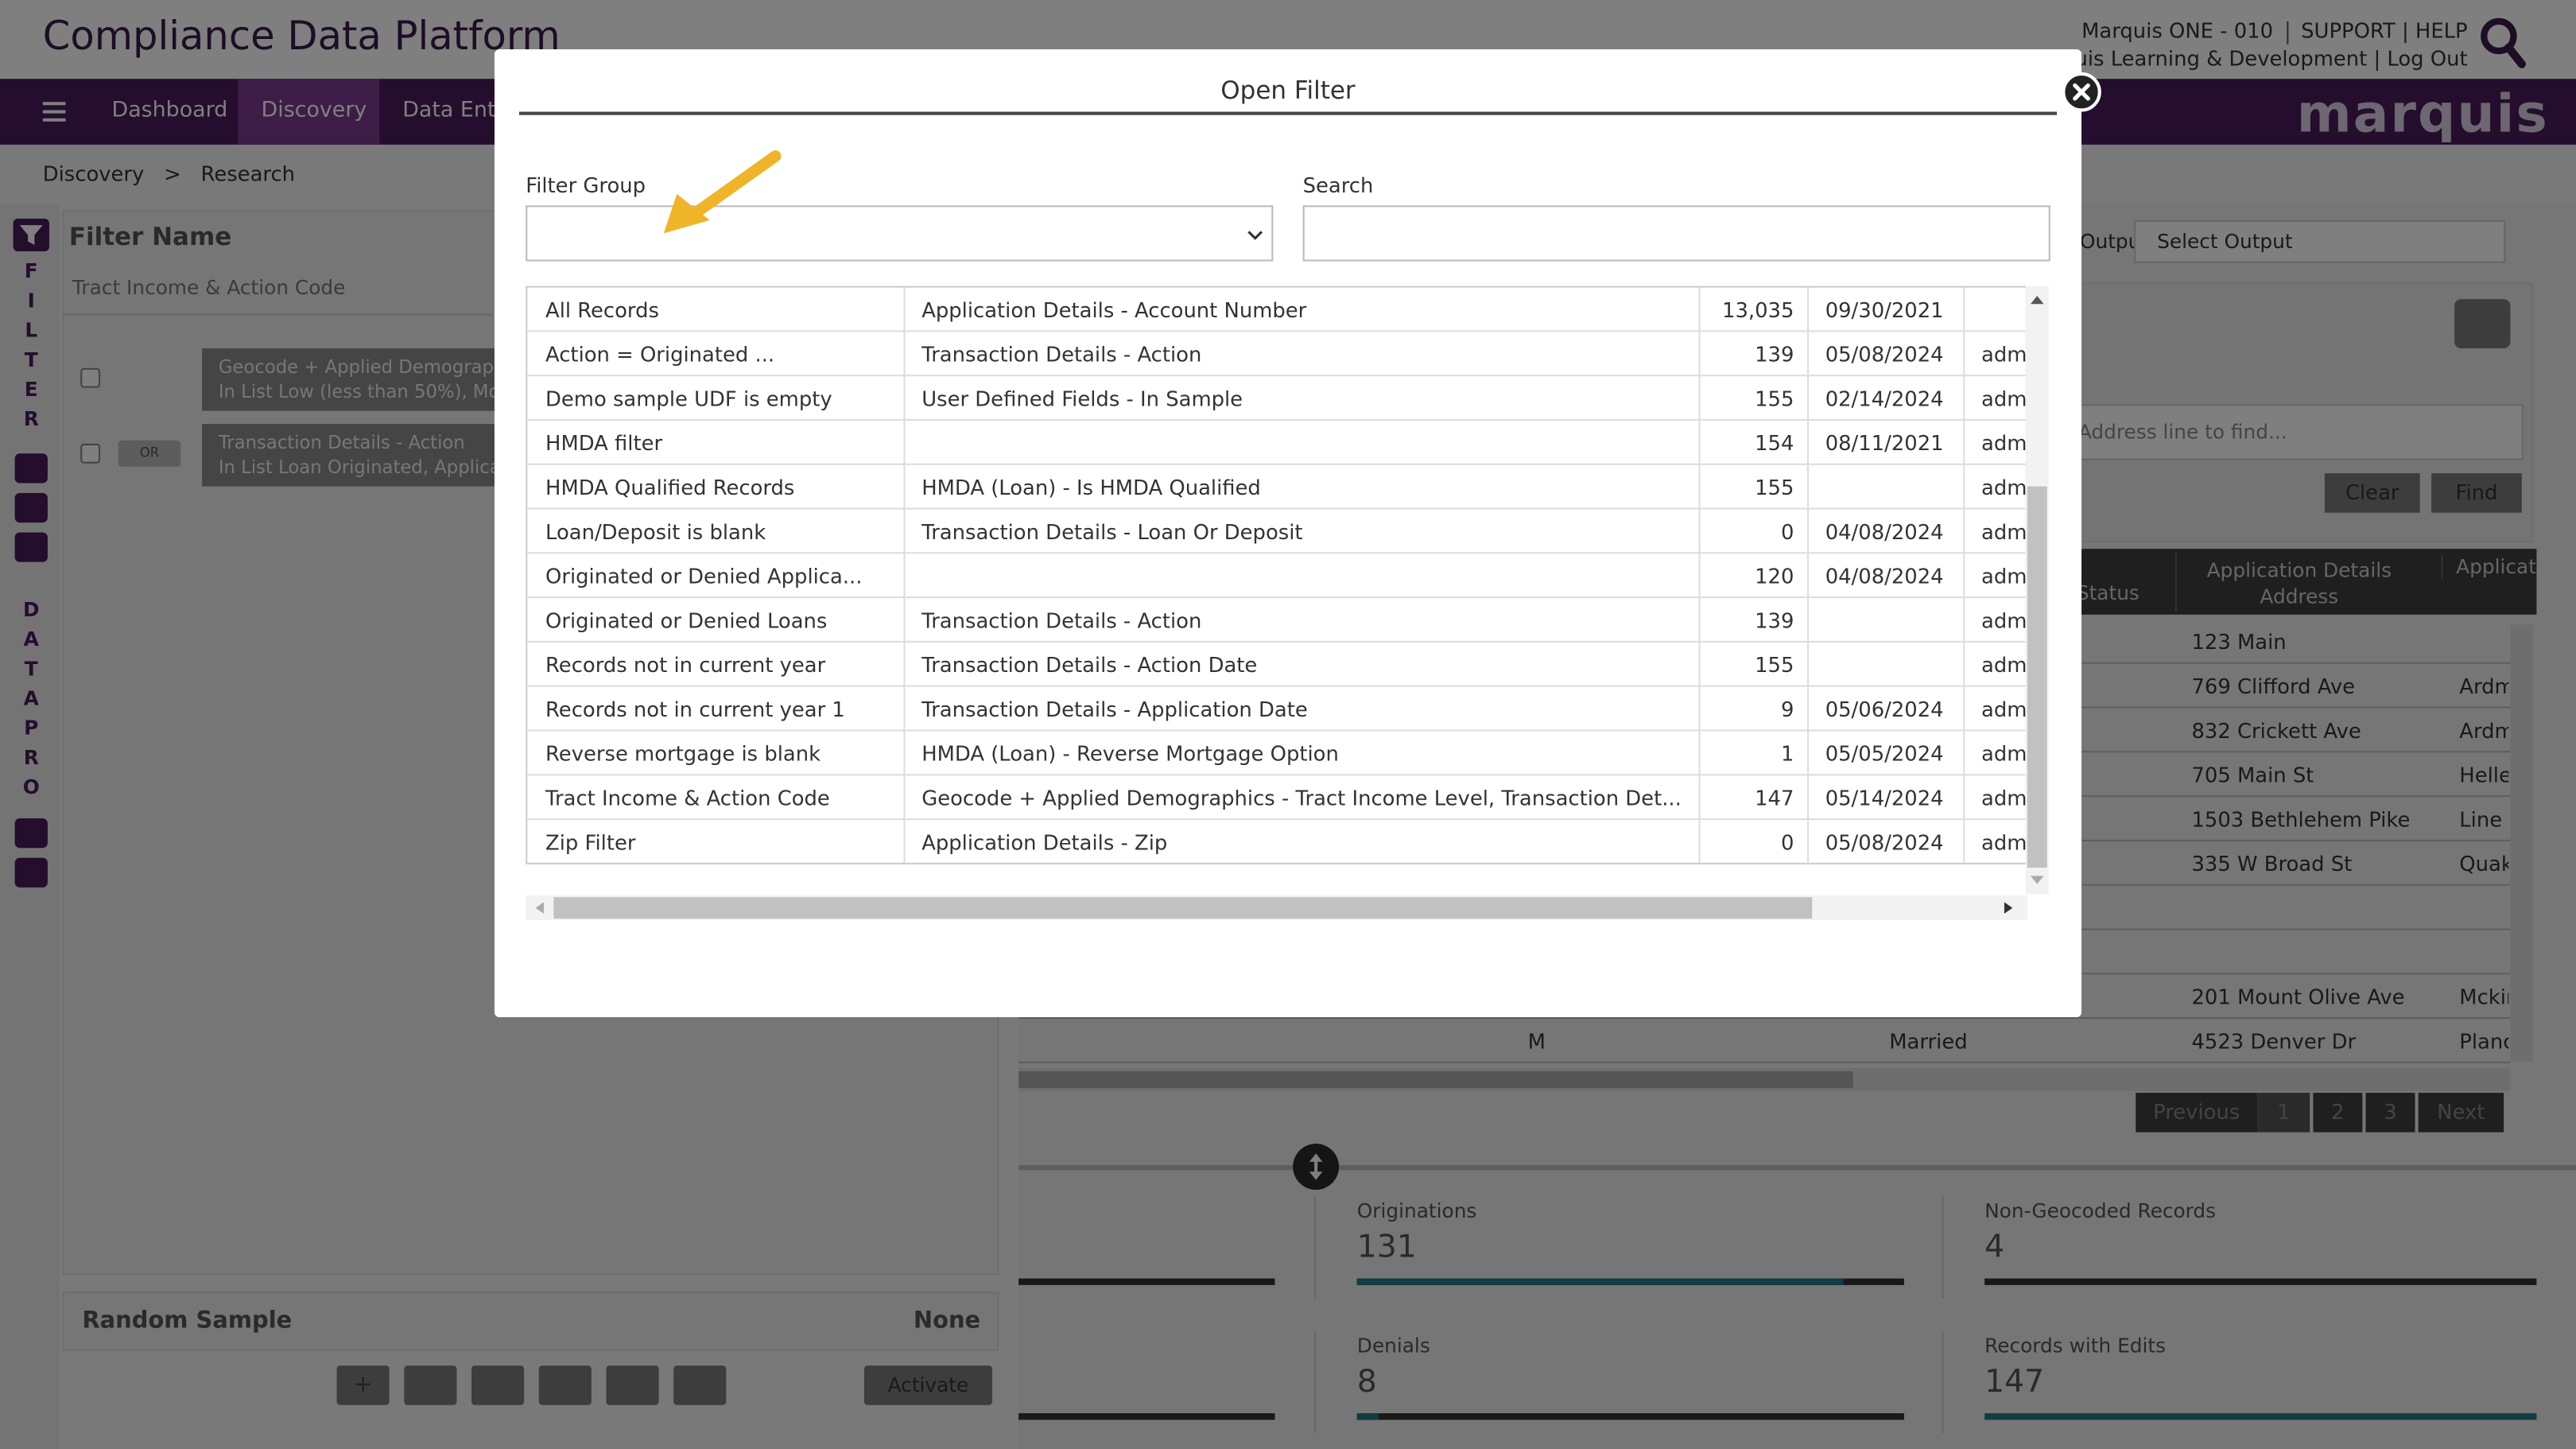 The width and height of the screenshot is (2576, 1449). I want to click on filter-count-cell: 9, so click(1756, 709).